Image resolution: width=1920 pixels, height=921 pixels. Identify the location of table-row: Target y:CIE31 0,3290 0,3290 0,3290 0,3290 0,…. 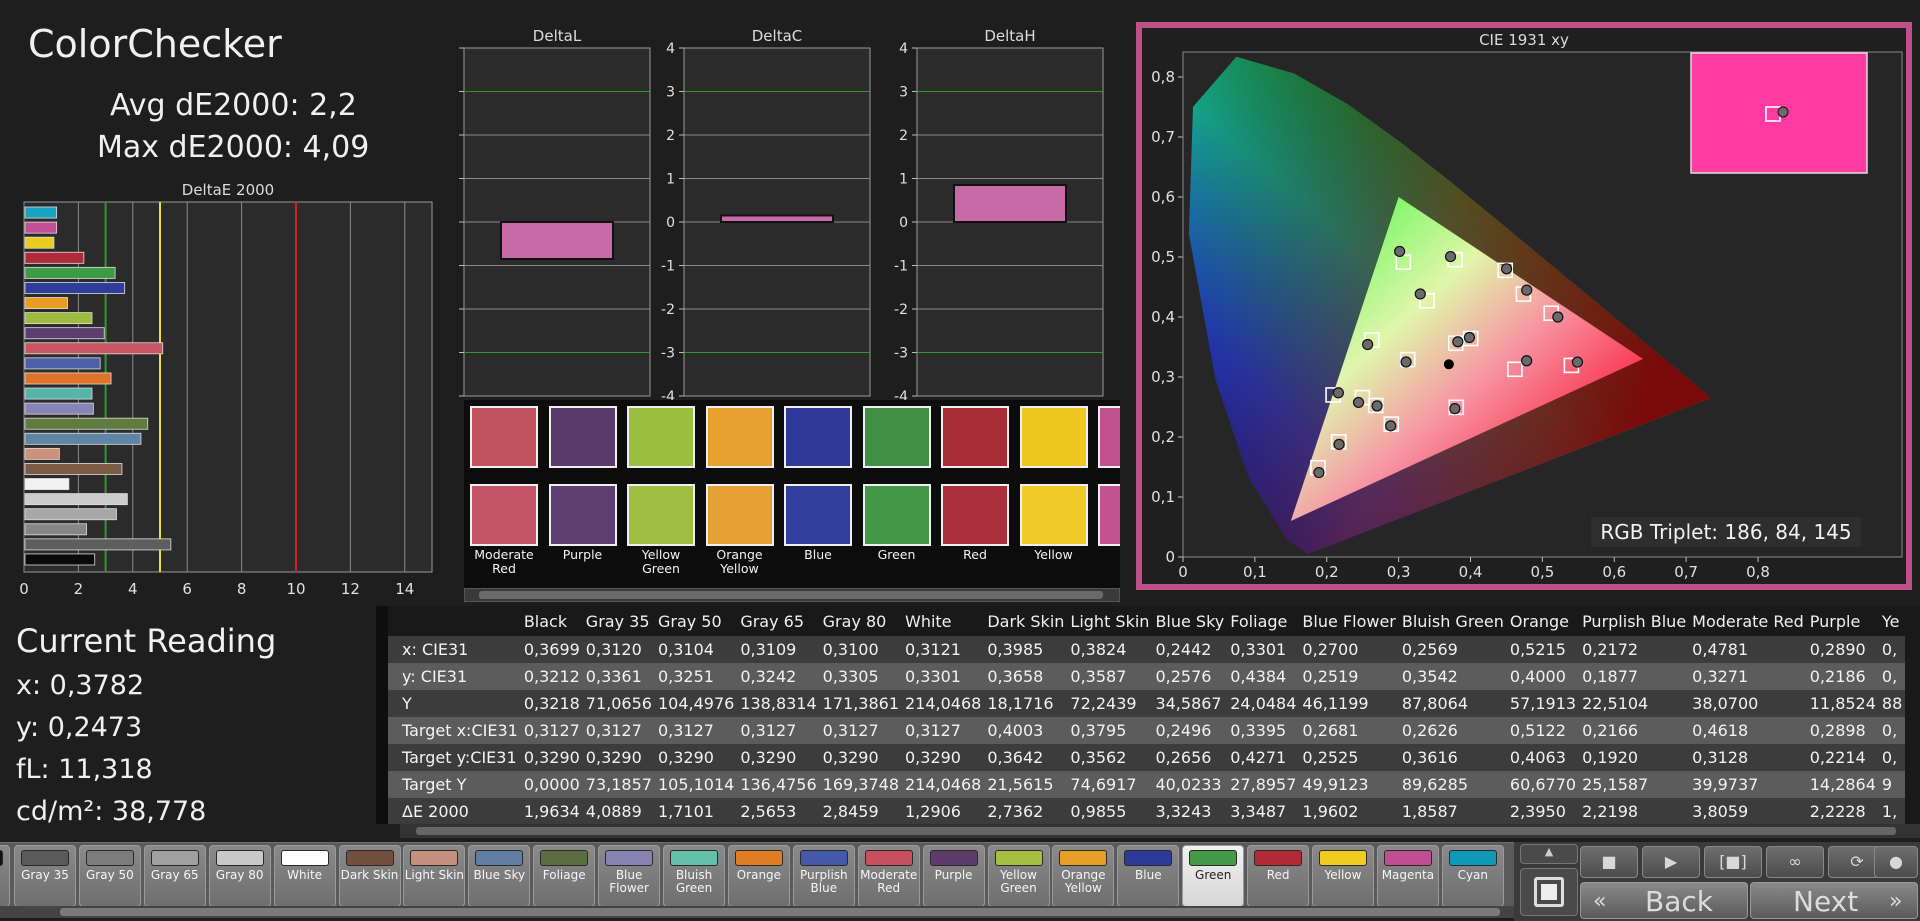
(1141, 757).